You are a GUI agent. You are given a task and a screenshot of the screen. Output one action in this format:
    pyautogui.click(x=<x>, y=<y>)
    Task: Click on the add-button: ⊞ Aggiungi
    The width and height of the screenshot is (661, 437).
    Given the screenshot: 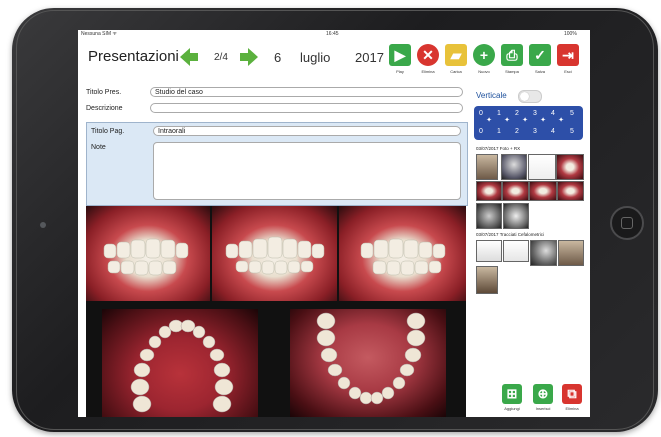 What is the action you would take?
    pyautogui.click(x=512, y=400)
    